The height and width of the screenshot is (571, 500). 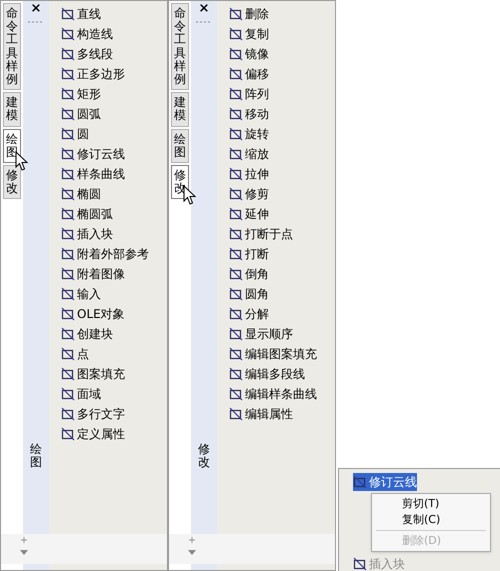 I want to click on tool-item: 倒角, so click(x=273, y=274).